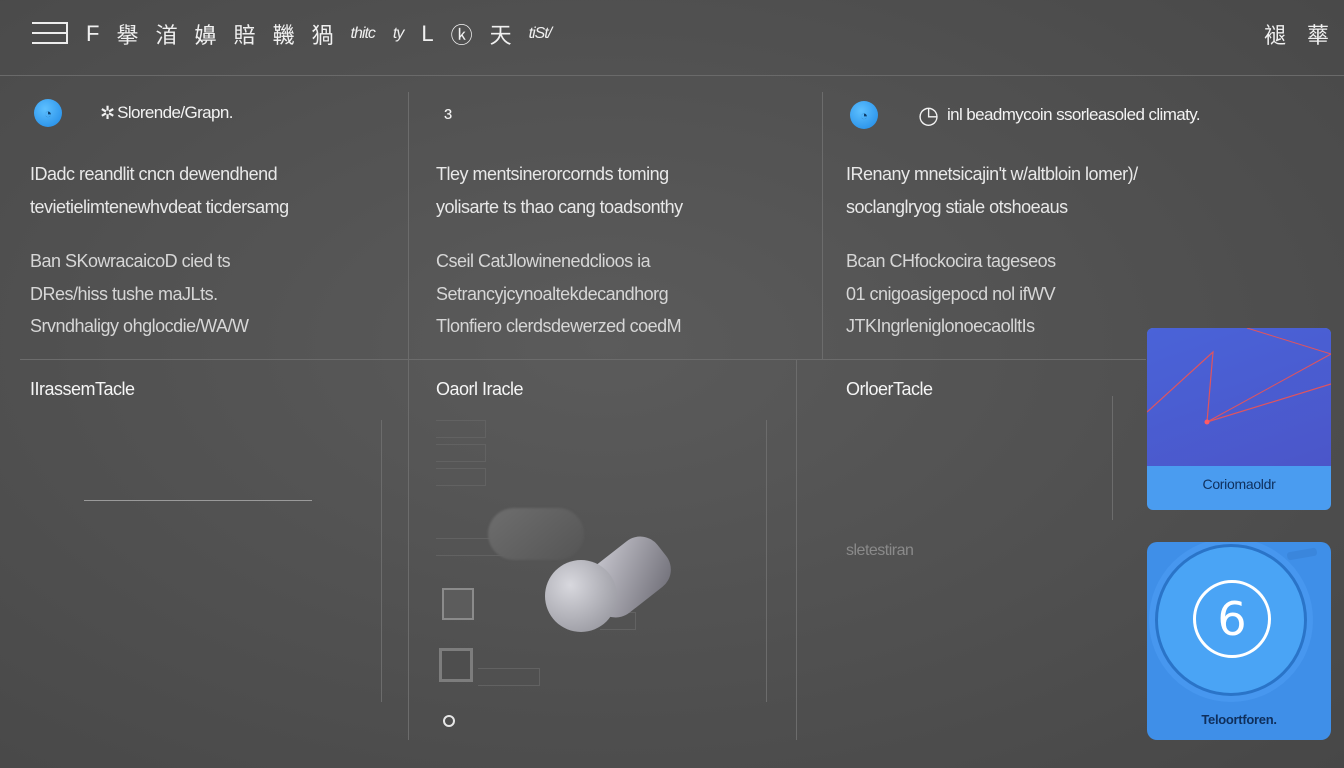 The width and height of the screenshot is (1344, 768). Describe the element at coordinates (130, 261) in the screenshot. I see `column-1-line-3: Ban SKowracaicoD cied ts` at that location.